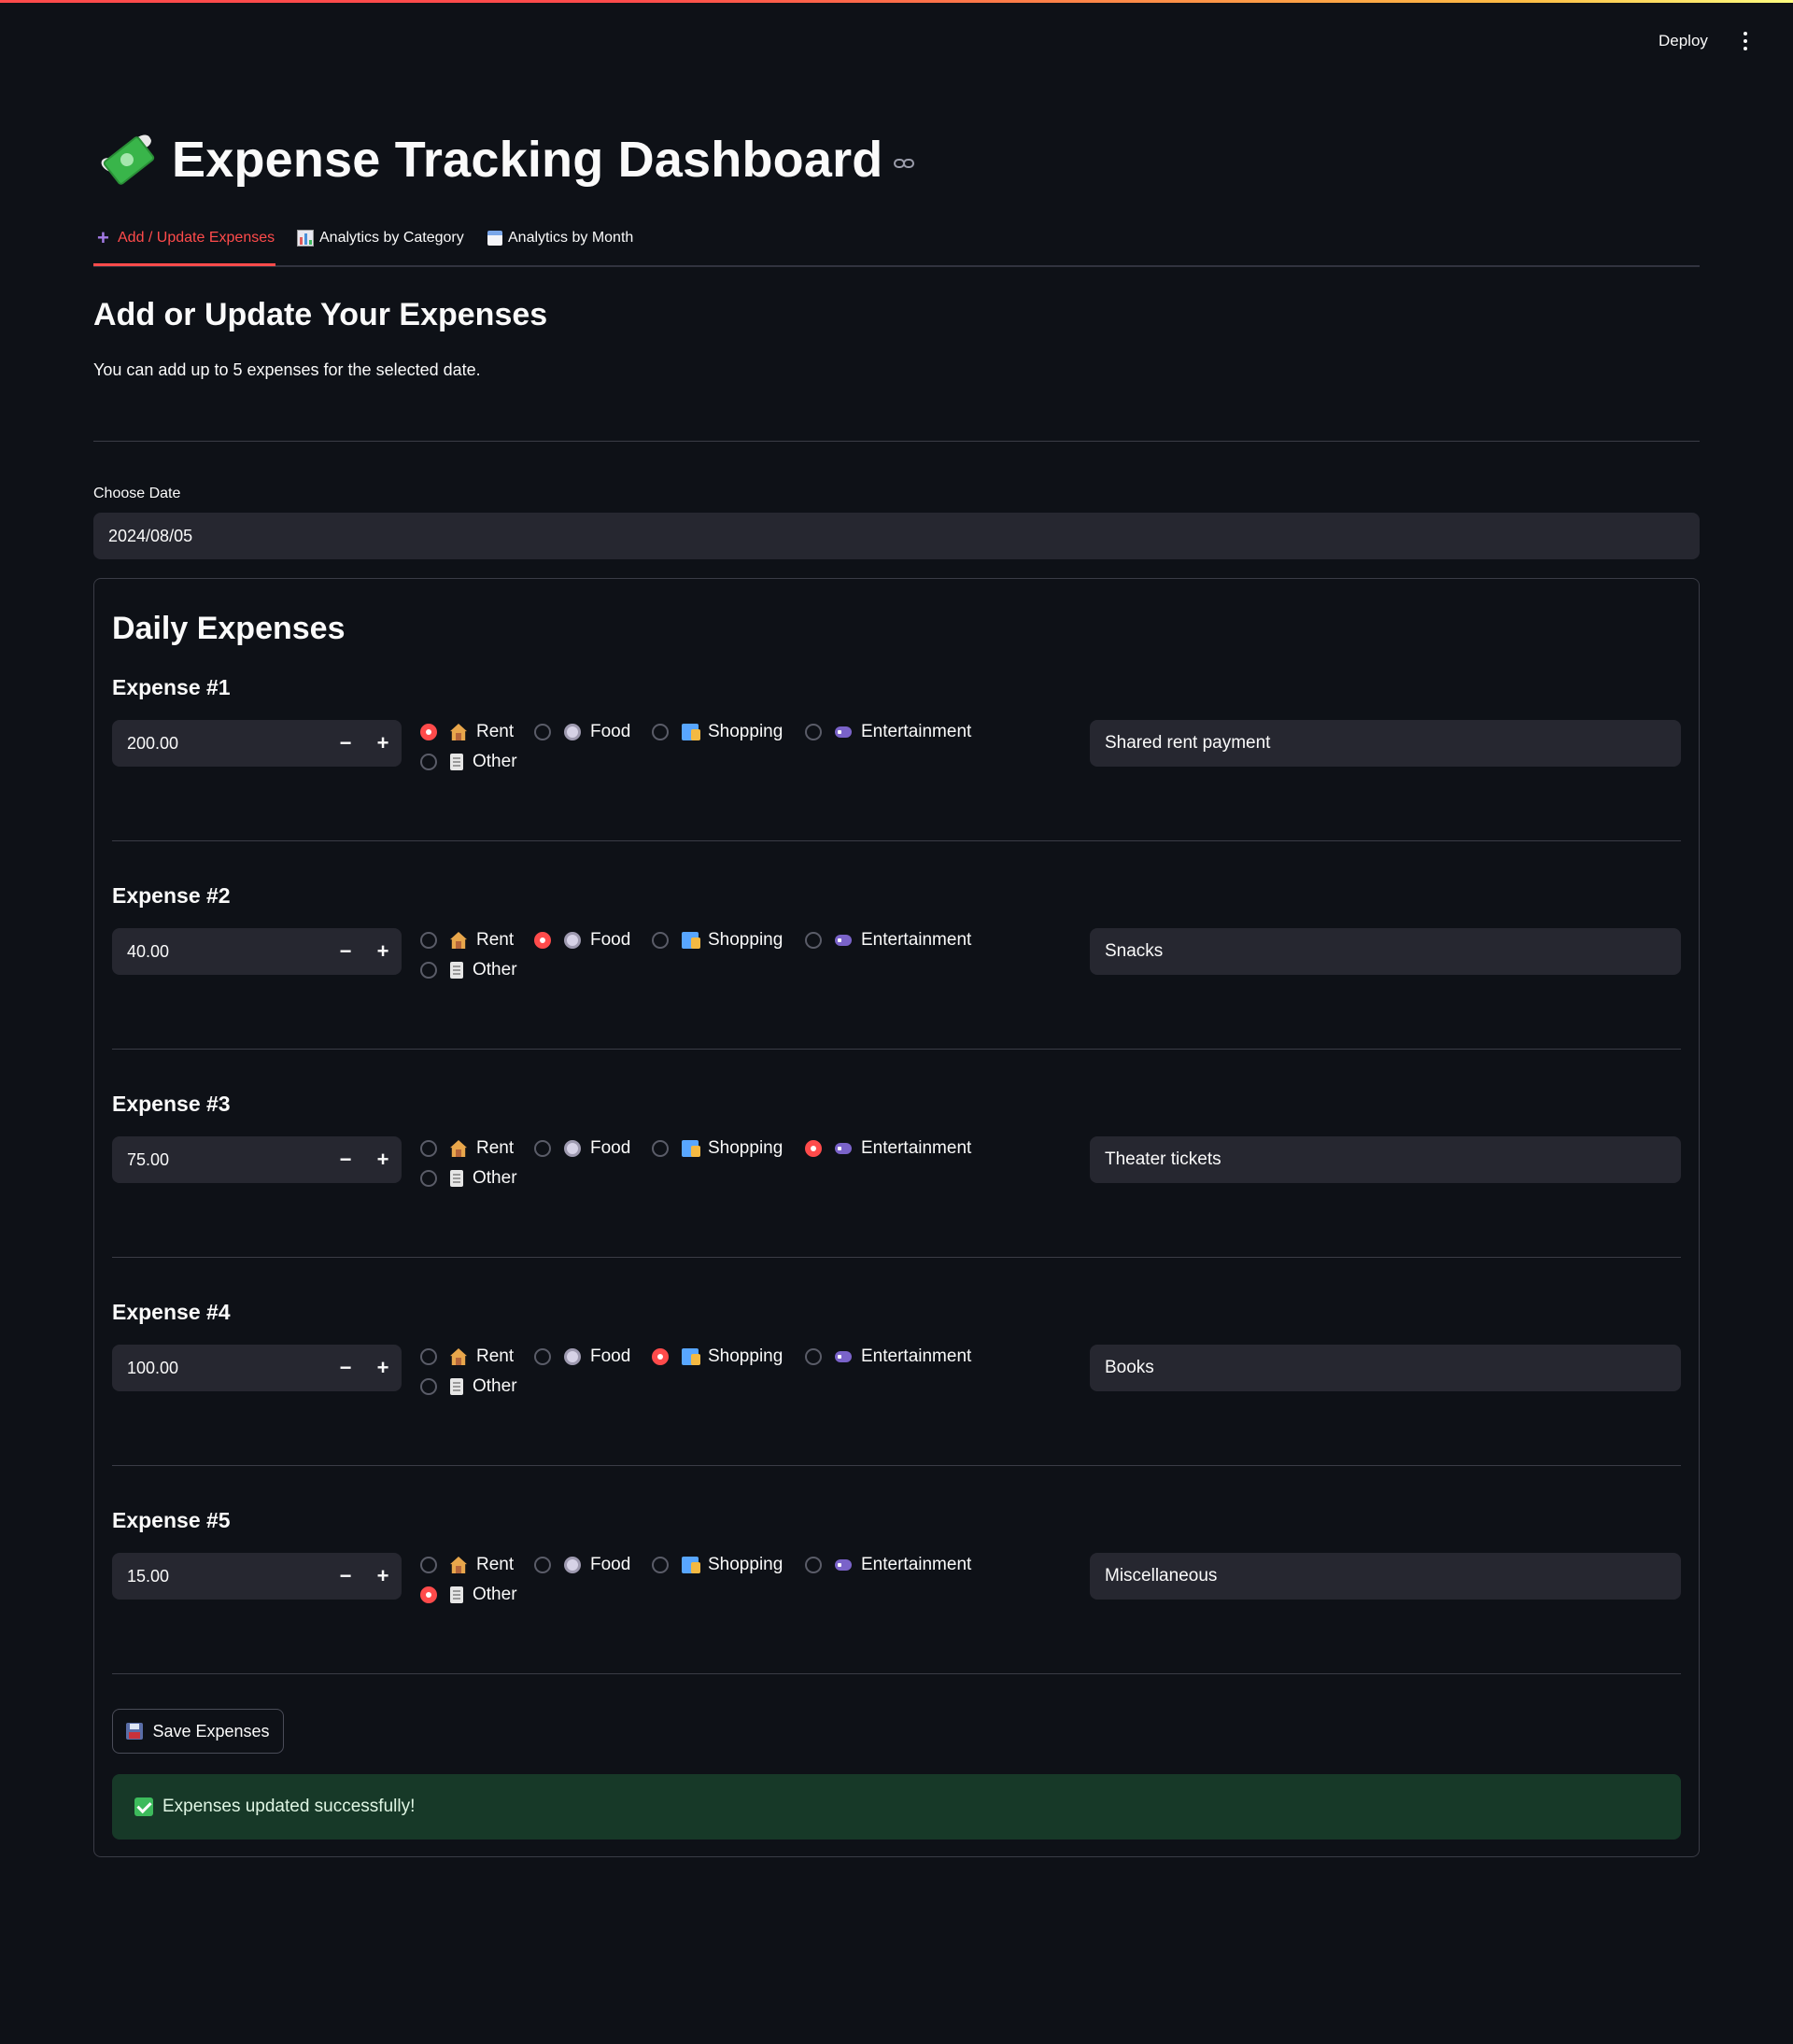 The height and width of the screenshot is (2044, 1793). What do you see at coordinates (456, 970) in the screenshot?
I see `receipt-icon` at bounding box center [456, 970].